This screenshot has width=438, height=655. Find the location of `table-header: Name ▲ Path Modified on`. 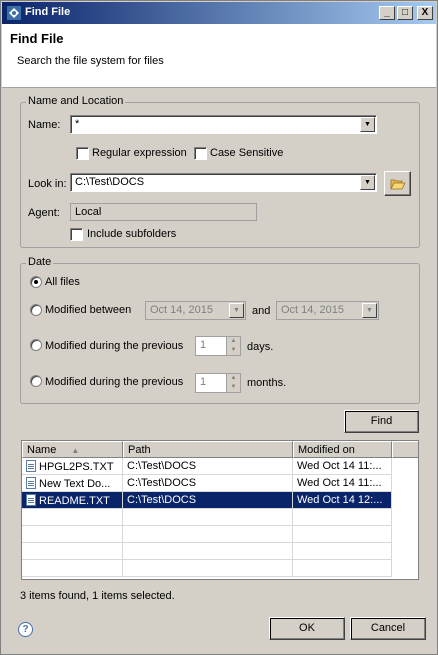

table-header: Name ▲ Path Modified on is located at coordinates (220, 449).